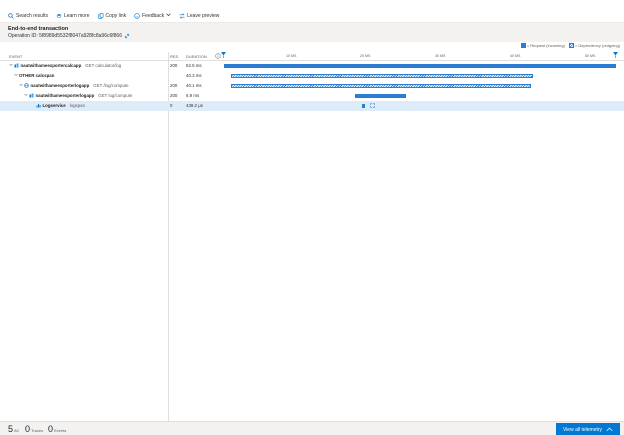 Image resolution: width=624 pixels, height=435 pixels. I want to click on trace-icon, so click(38, 105).